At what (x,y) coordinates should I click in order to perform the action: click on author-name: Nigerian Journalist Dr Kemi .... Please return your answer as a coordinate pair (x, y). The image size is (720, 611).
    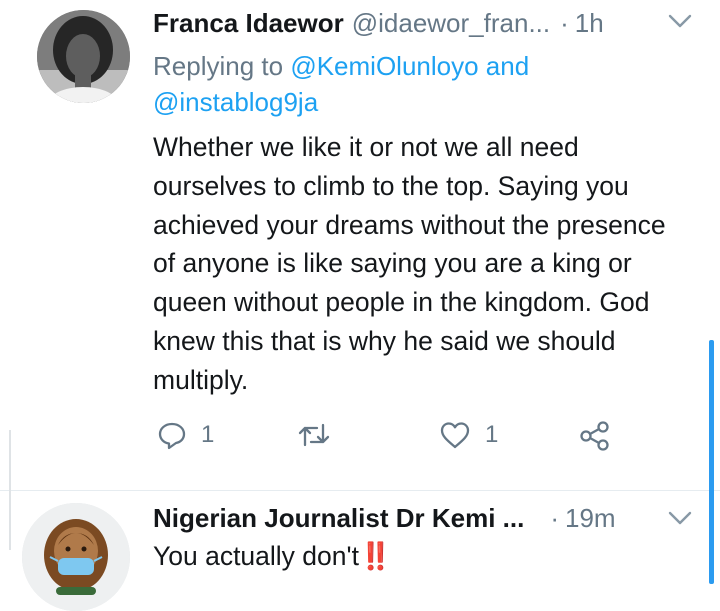
    Looking at the image, I should click on (338, 518).